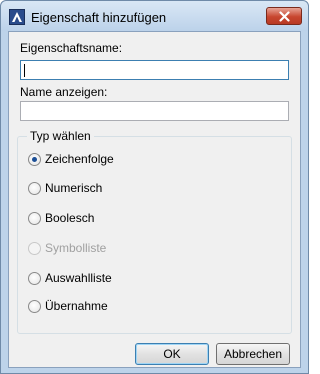 This screenshot has height=374, width=320. I want to click on radio-label: Numerisch, so click(74, 188).